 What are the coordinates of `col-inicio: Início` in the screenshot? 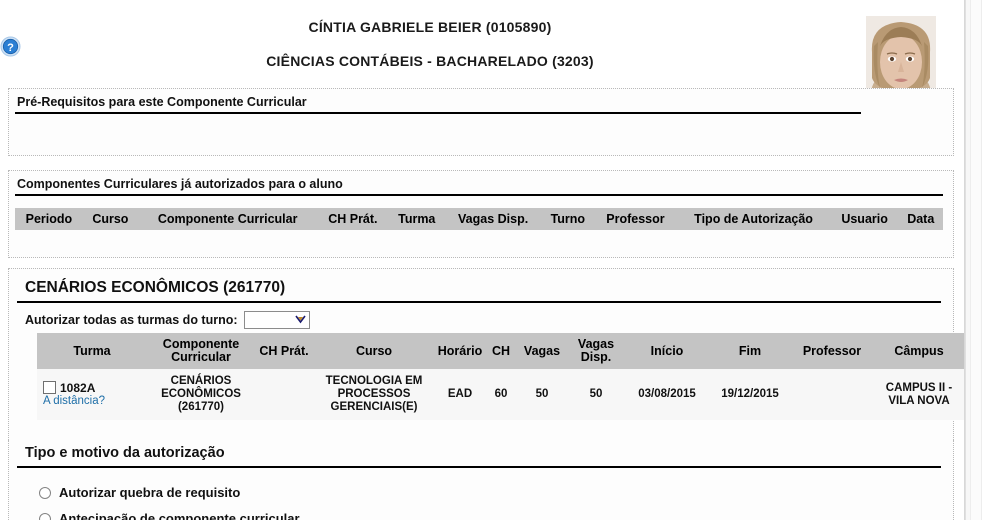 It's located at (667, 351).